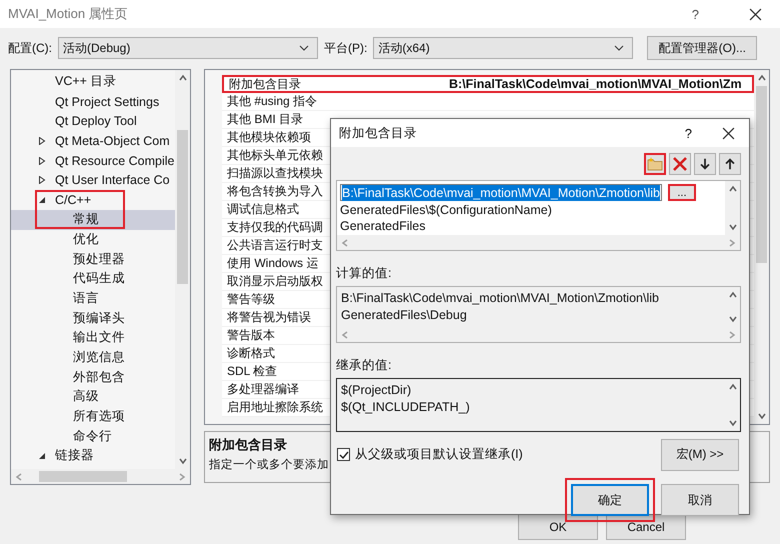 Image resolution: width=780 pixels, height=544 pixels. I want to click on window-title: MVAI_Motion 属性页, so click(68, 14).